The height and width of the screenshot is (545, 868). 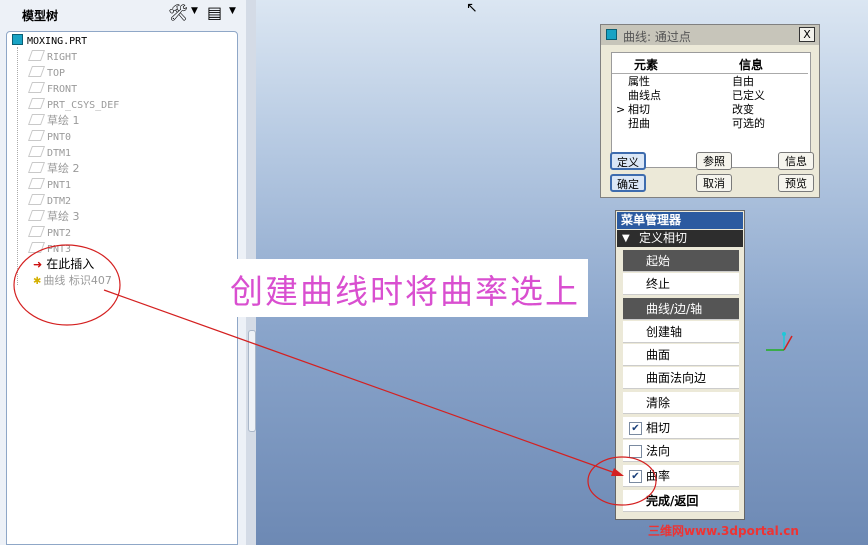 What do you see at coordinates (681, 428) in the screenshot?
I see `menu-item-tangent: ✔ 相切` at bounding box center [681, 428].